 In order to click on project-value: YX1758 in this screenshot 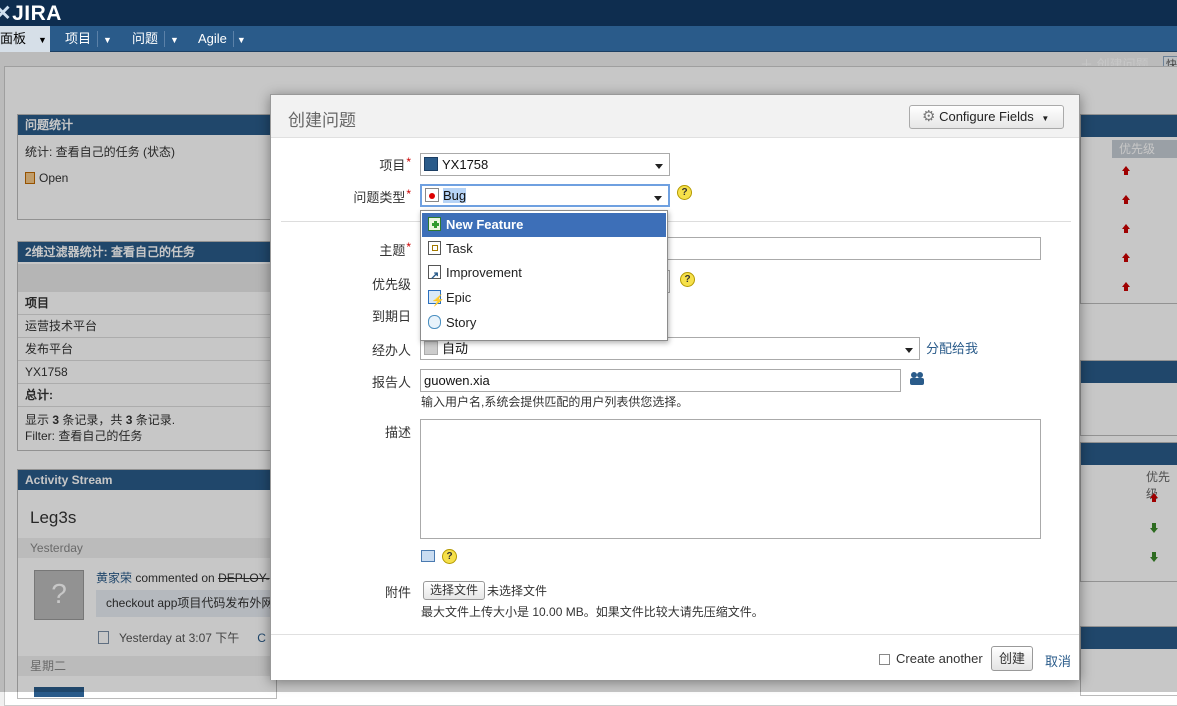, I will do `click(465, 164)`.